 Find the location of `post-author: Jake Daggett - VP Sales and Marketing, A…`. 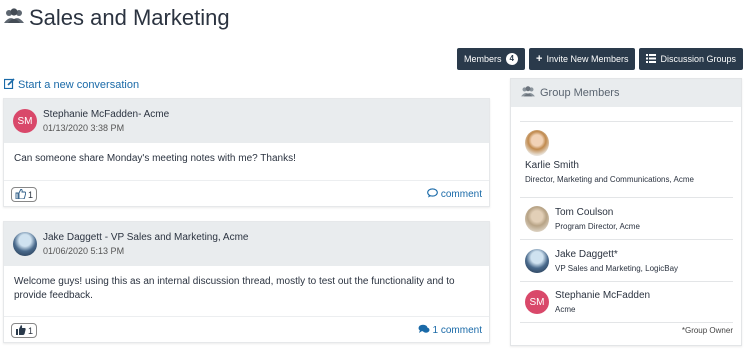

post-author: Jake Daggett - VP Sales and Marketing, A… is located at coordinates (146, 237).